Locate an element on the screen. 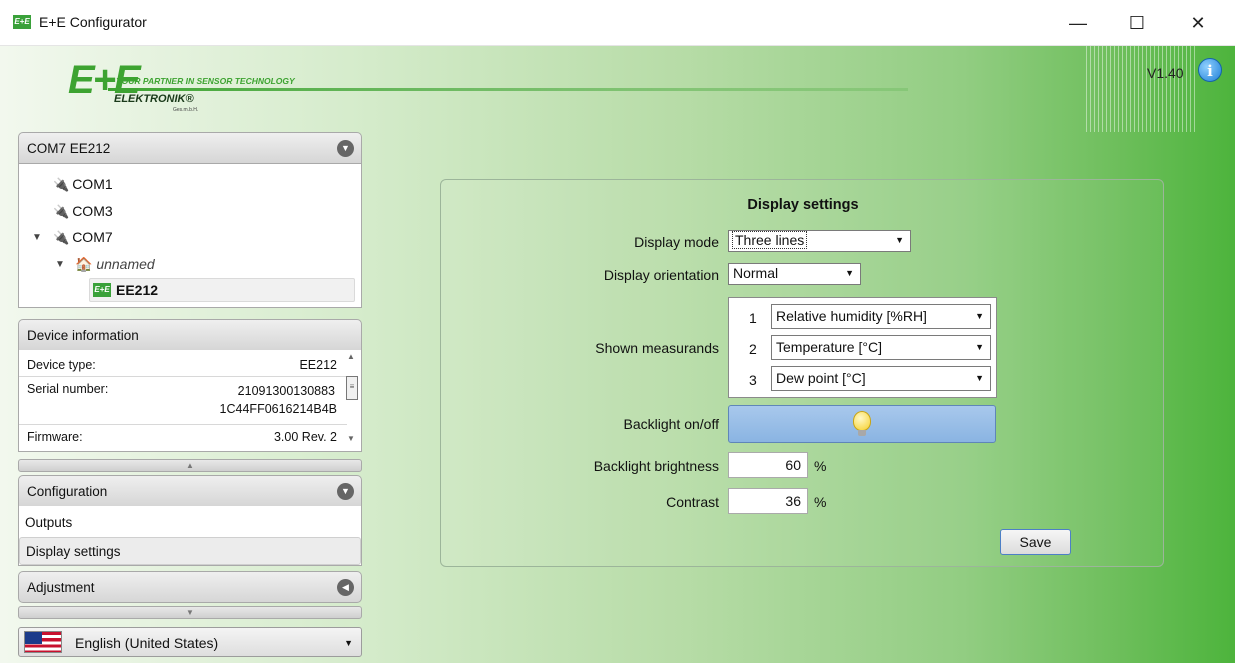 The width and height of the screenshot is (1235, 663). tree-item-device: E+E EE212 is located at coordinates (222, 290).